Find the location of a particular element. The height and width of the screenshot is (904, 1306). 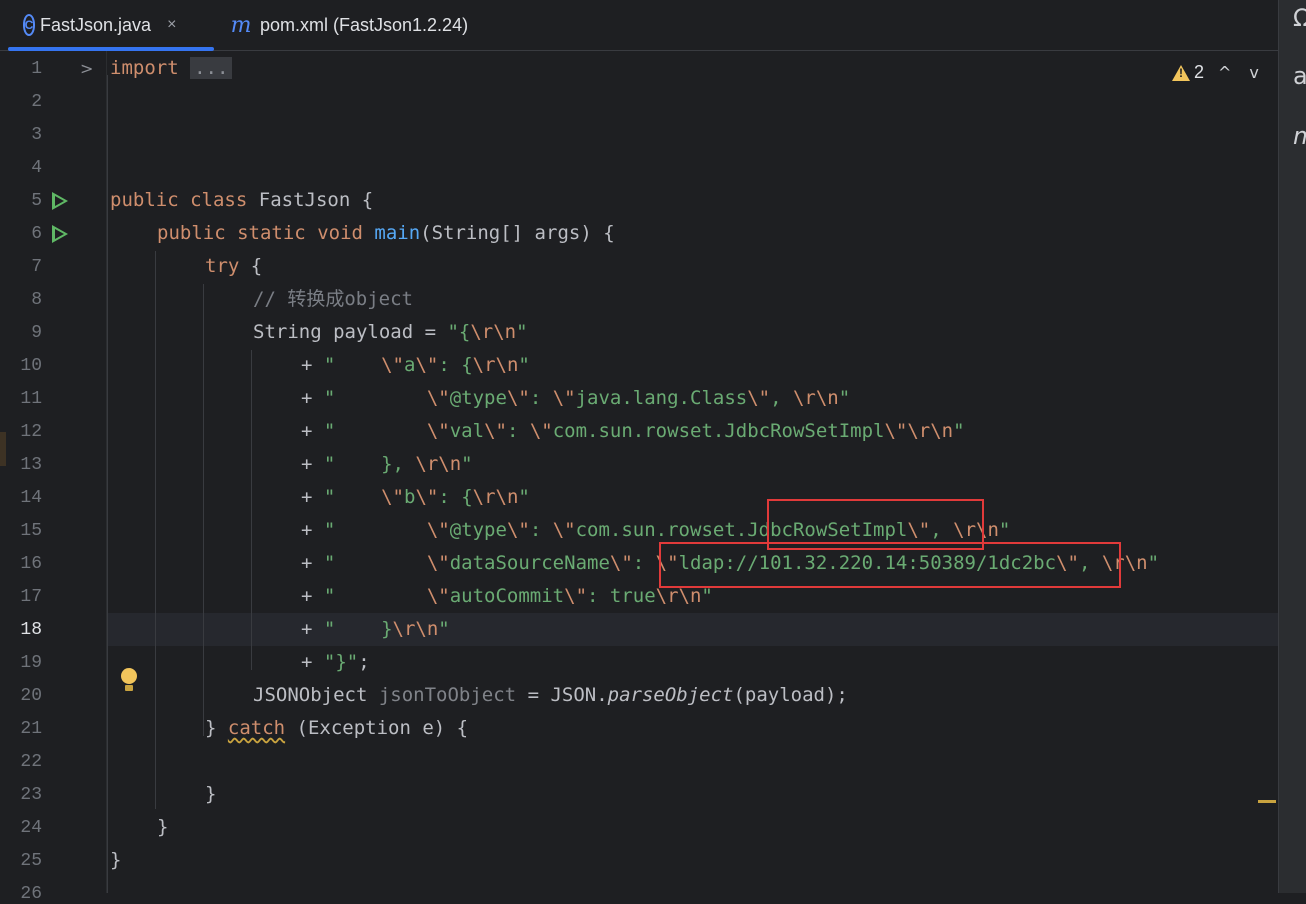

lightbulb-icon is located at coordinates (129, 681).